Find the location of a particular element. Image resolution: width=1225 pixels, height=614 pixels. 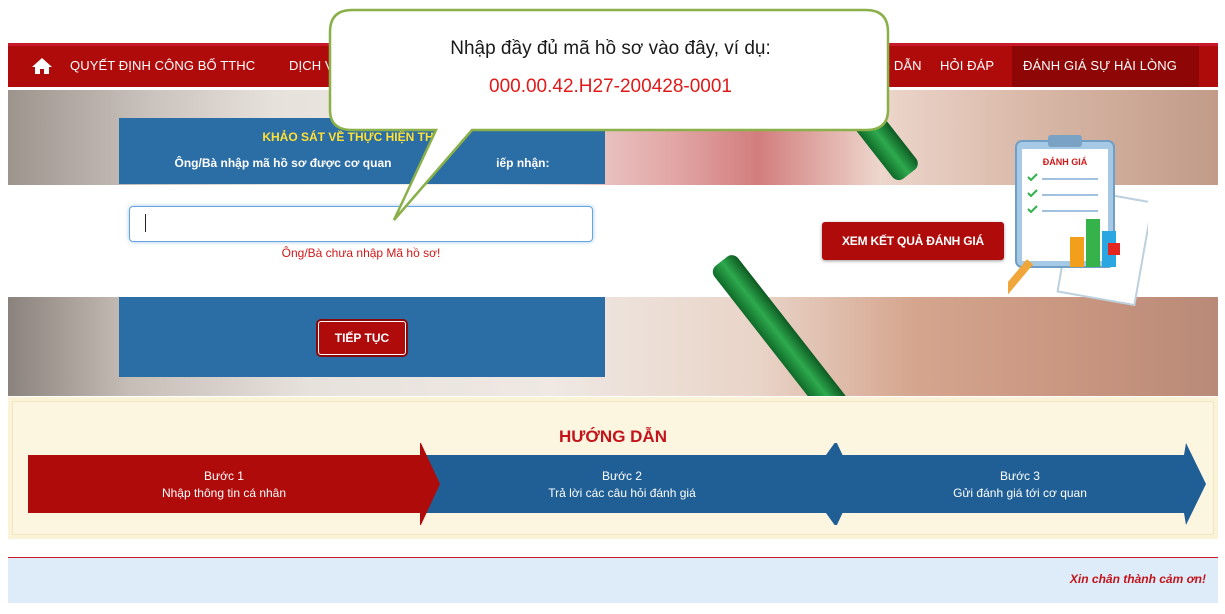

validation-error: Ông/Bà chưa nhập Mã hồ sơ! is located at coordinates (361, 253).